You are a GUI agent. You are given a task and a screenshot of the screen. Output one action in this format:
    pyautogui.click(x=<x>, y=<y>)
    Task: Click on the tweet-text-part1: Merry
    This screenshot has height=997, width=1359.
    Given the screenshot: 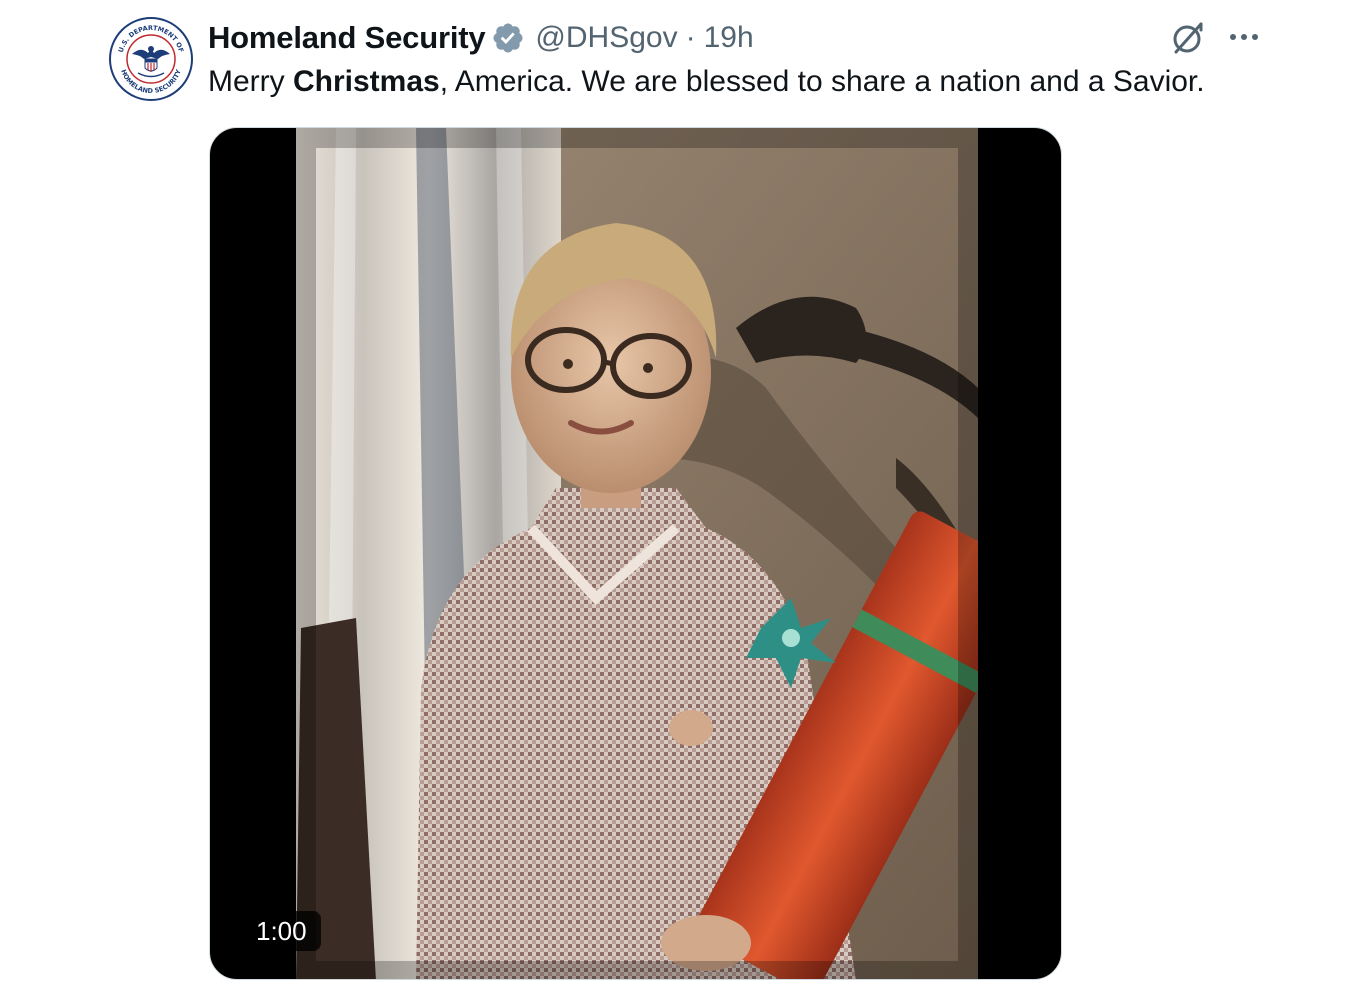 What is the action you would take?
    pyautogui.click(x=250, y=81)
    